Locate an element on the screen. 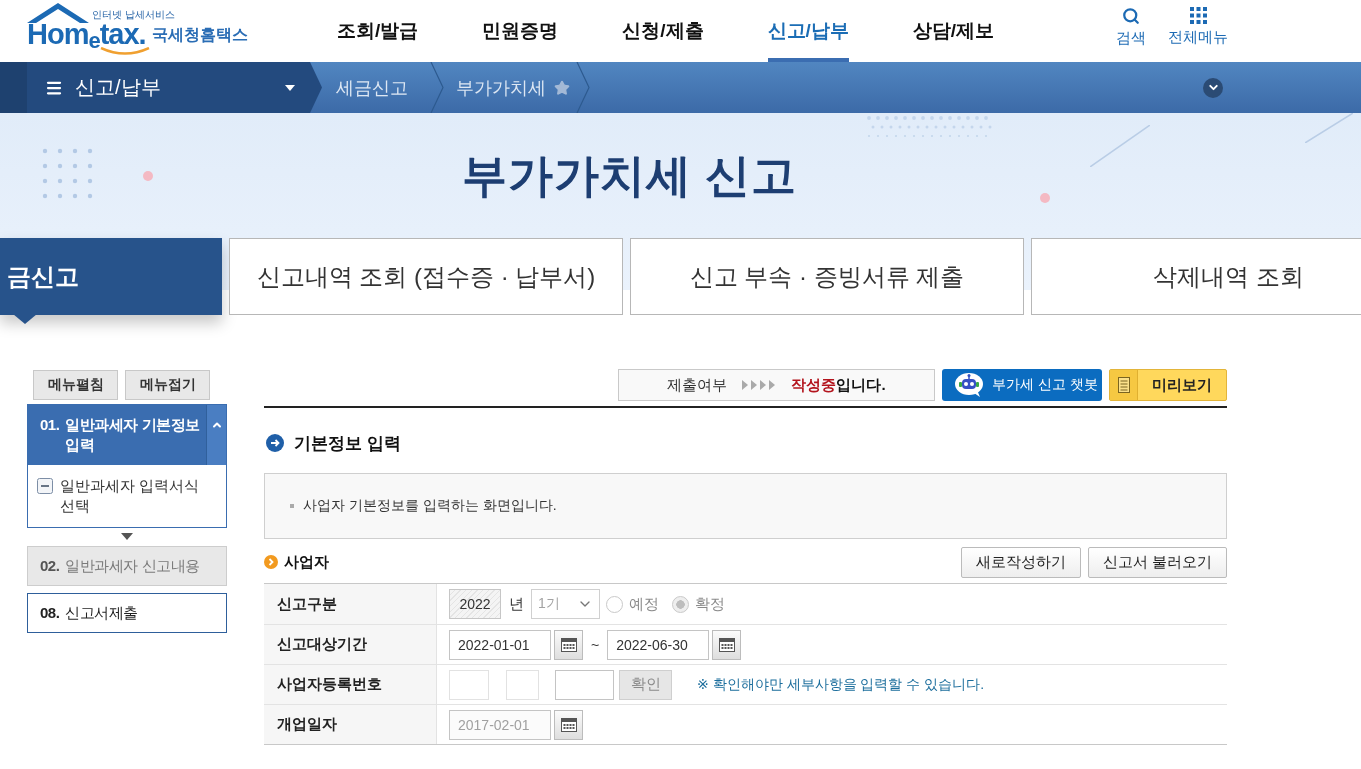  breadcrumb-link: 부가가치세 is located at coordinates (501, 87).